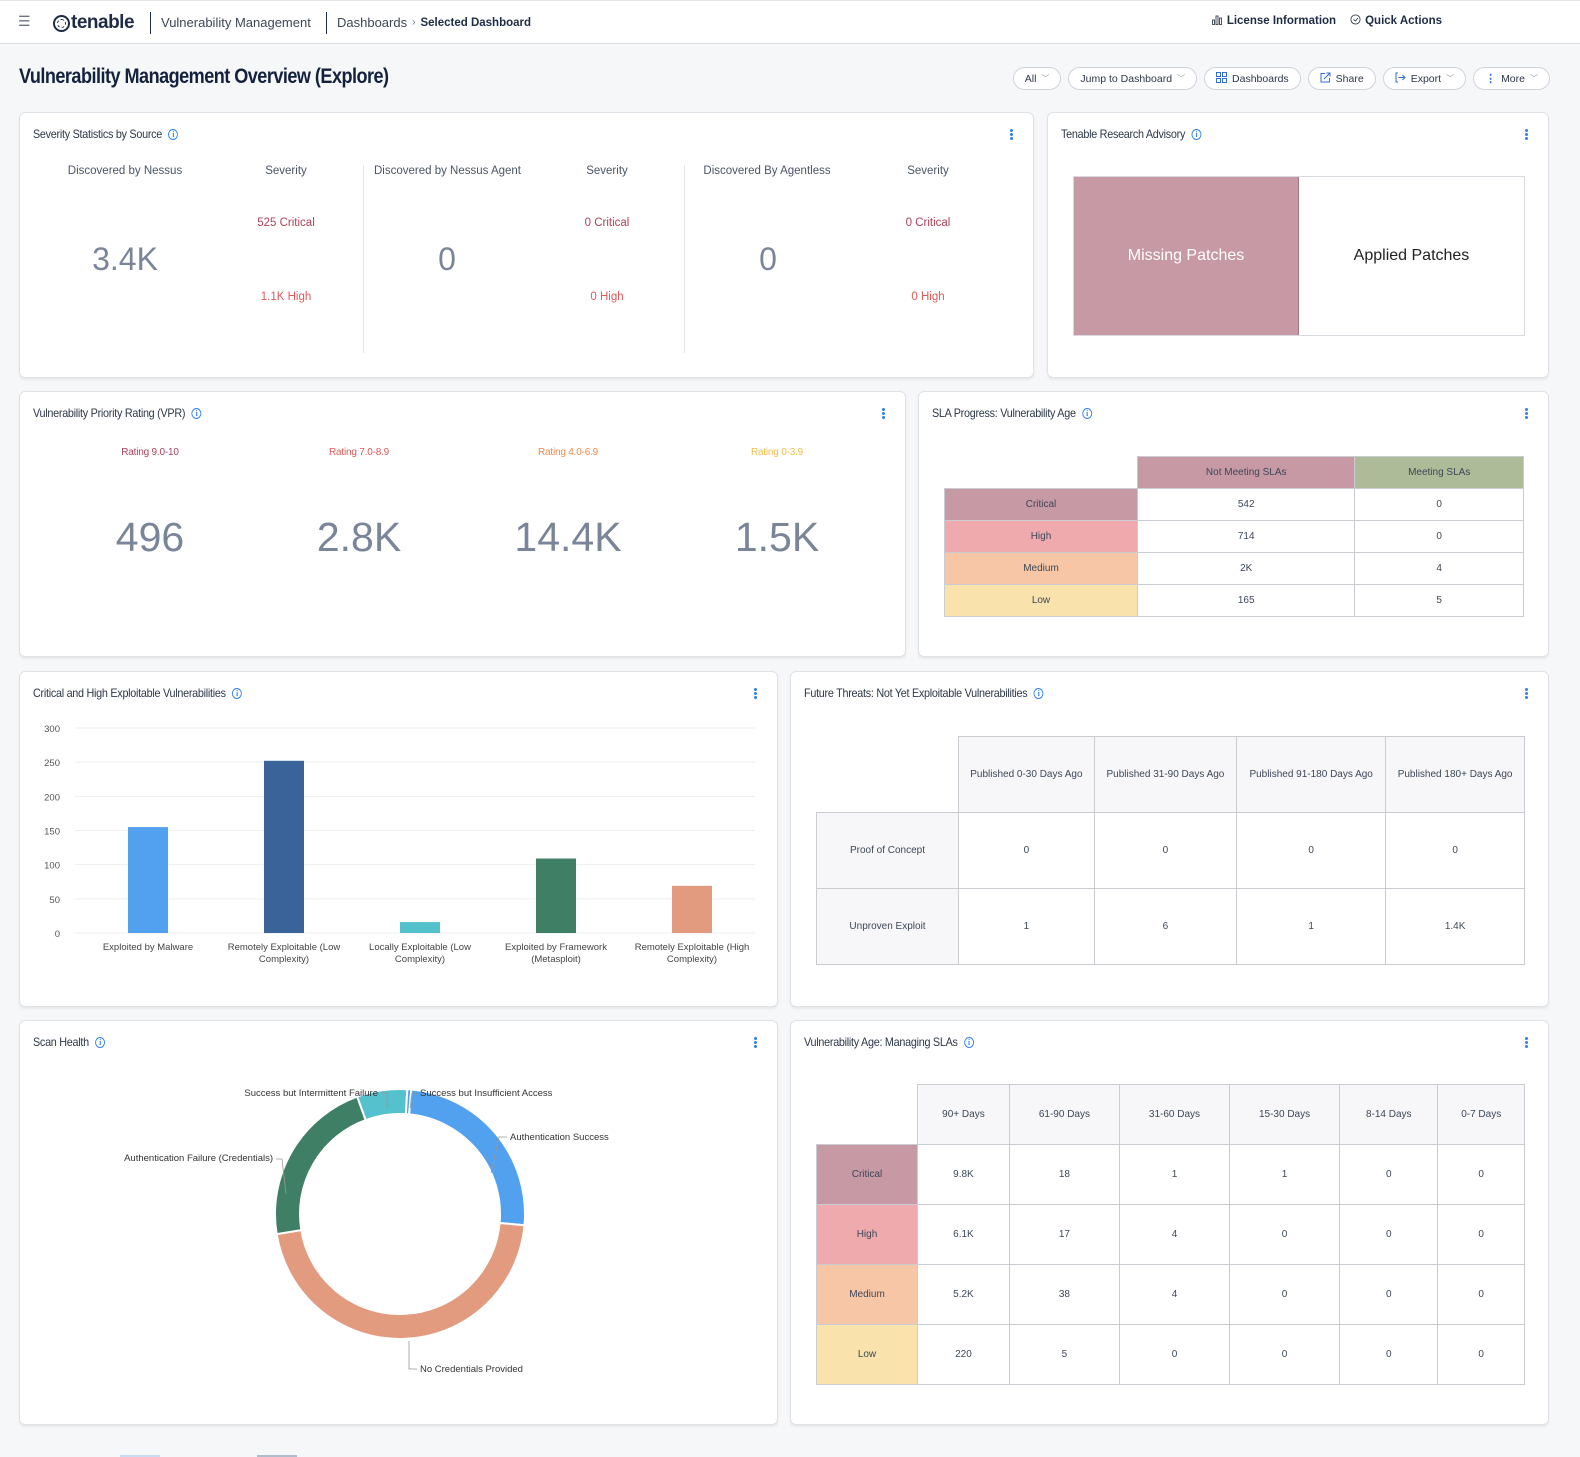 This screenshot has height=1457, width=1580. I want to click on source-total: 3.4K, so click(125, 259).